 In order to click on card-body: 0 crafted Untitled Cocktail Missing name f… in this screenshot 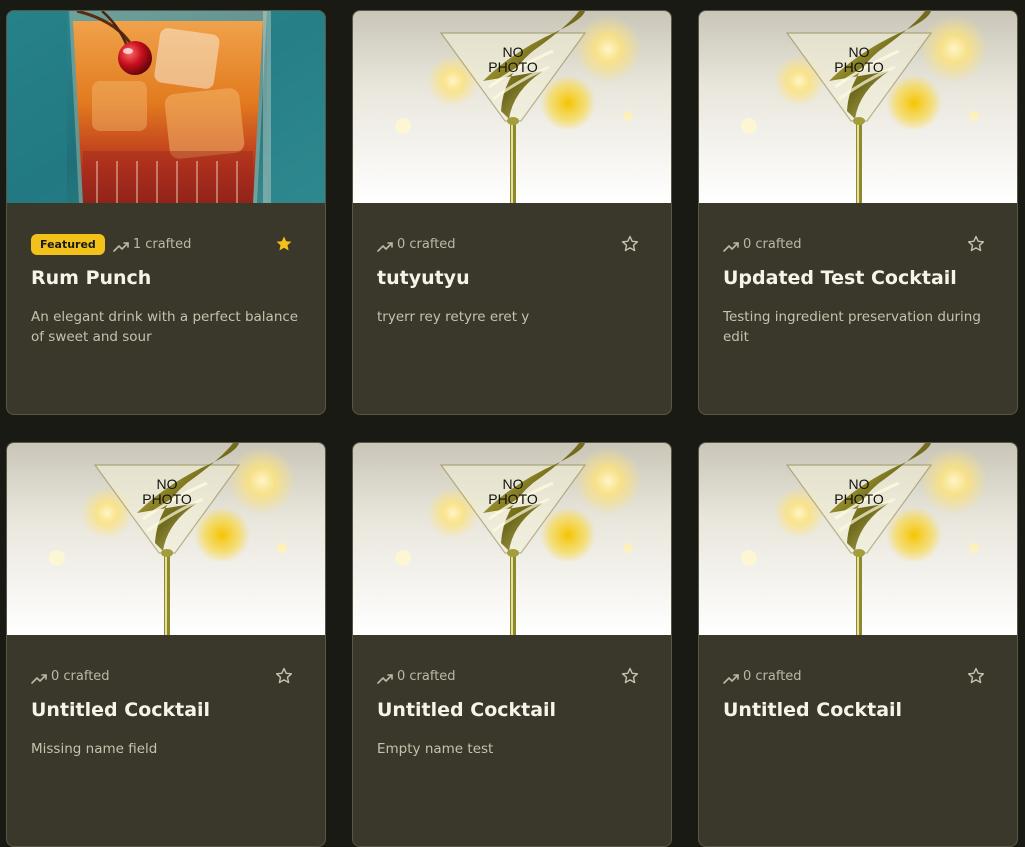, I will do `click(166, 740)`.